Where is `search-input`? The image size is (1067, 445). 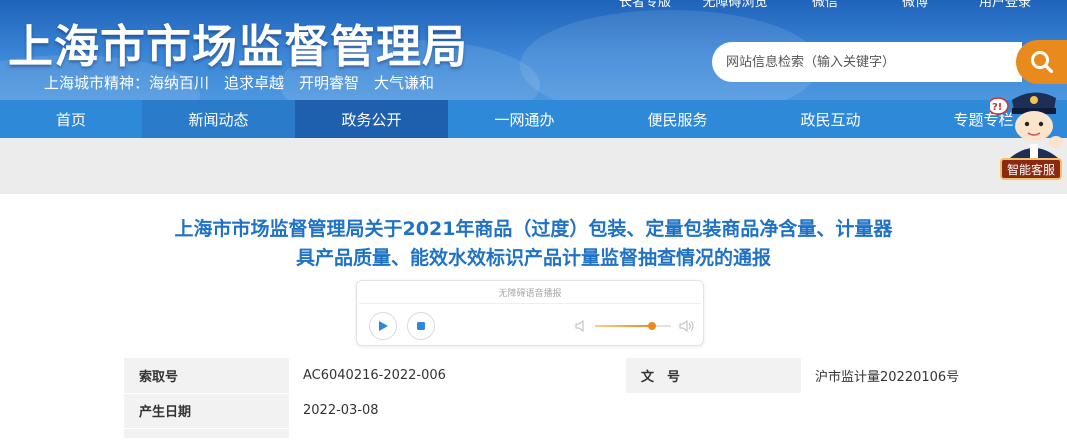
search-input is located at coordinates (866, 62).